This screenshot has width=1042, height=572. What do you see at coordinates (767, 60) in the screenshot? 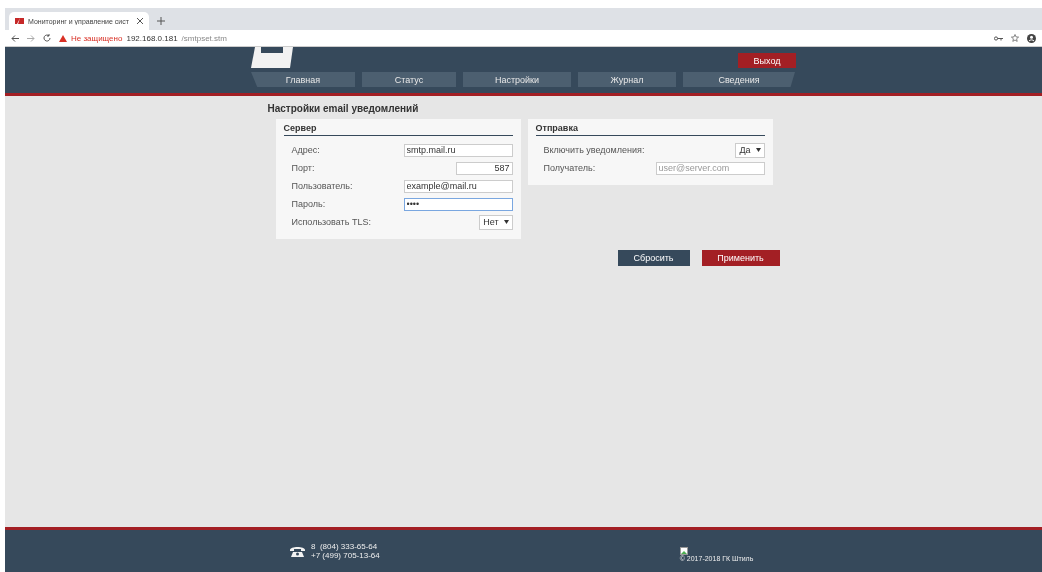
I see `logout-button: Выход` at bounding box center [767, 60].